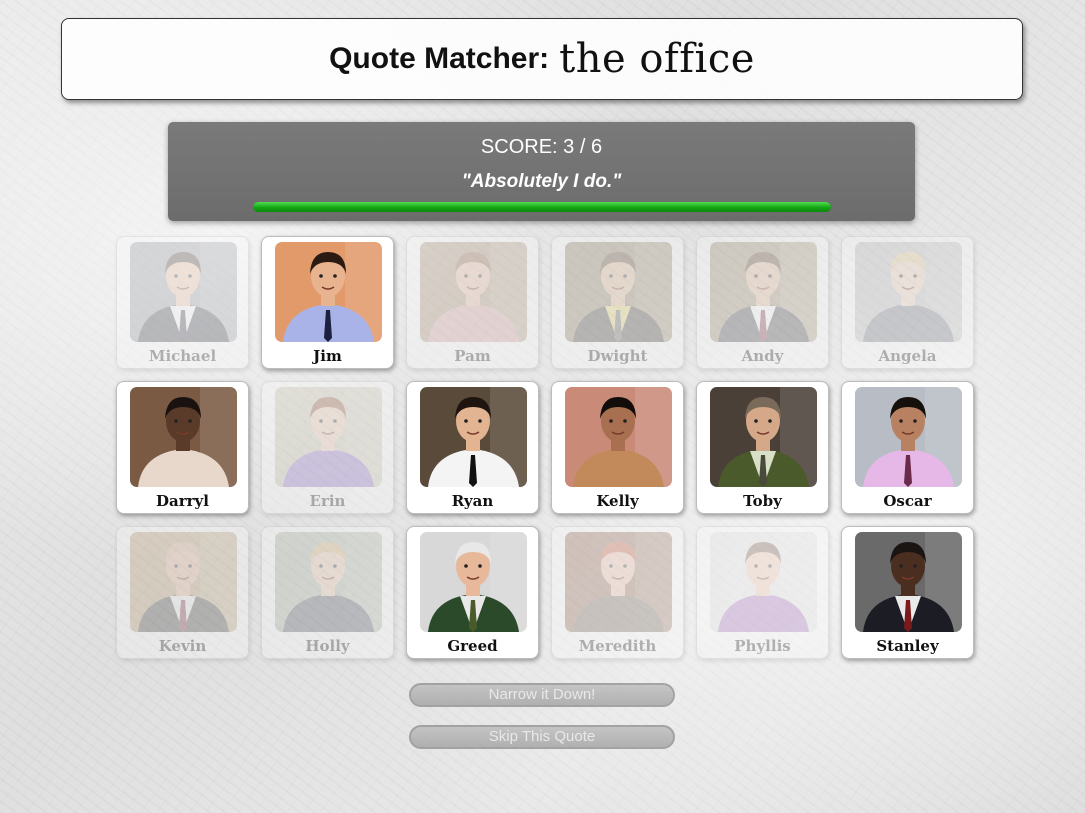 The image size is (1085, 813). What do you see at coordinates (617, 501) in the screenshot?
I see `character-name: Kelly` at bounding box center [617, 501].